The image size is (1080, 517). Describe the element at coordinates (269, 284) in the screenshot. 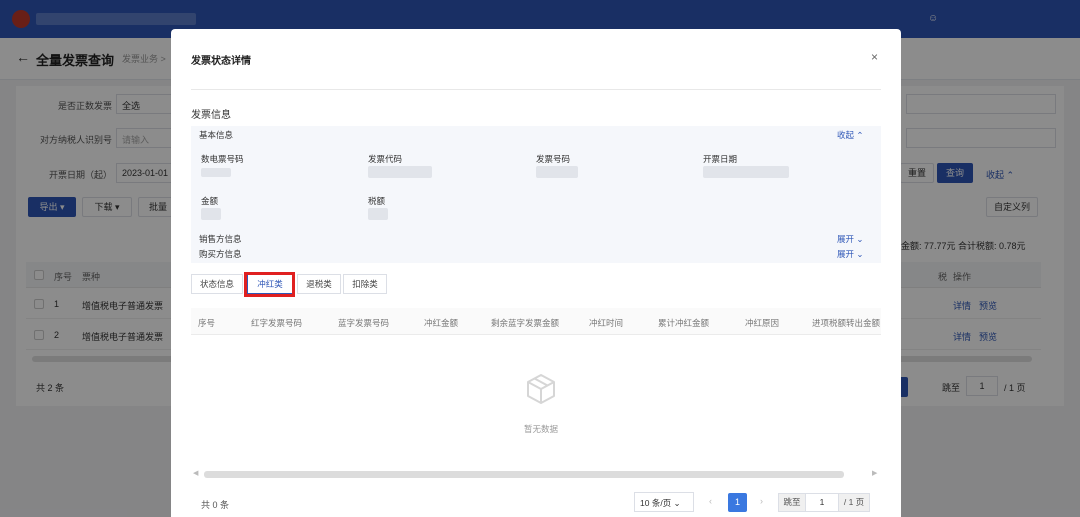

I see `highlight-box` at that location.